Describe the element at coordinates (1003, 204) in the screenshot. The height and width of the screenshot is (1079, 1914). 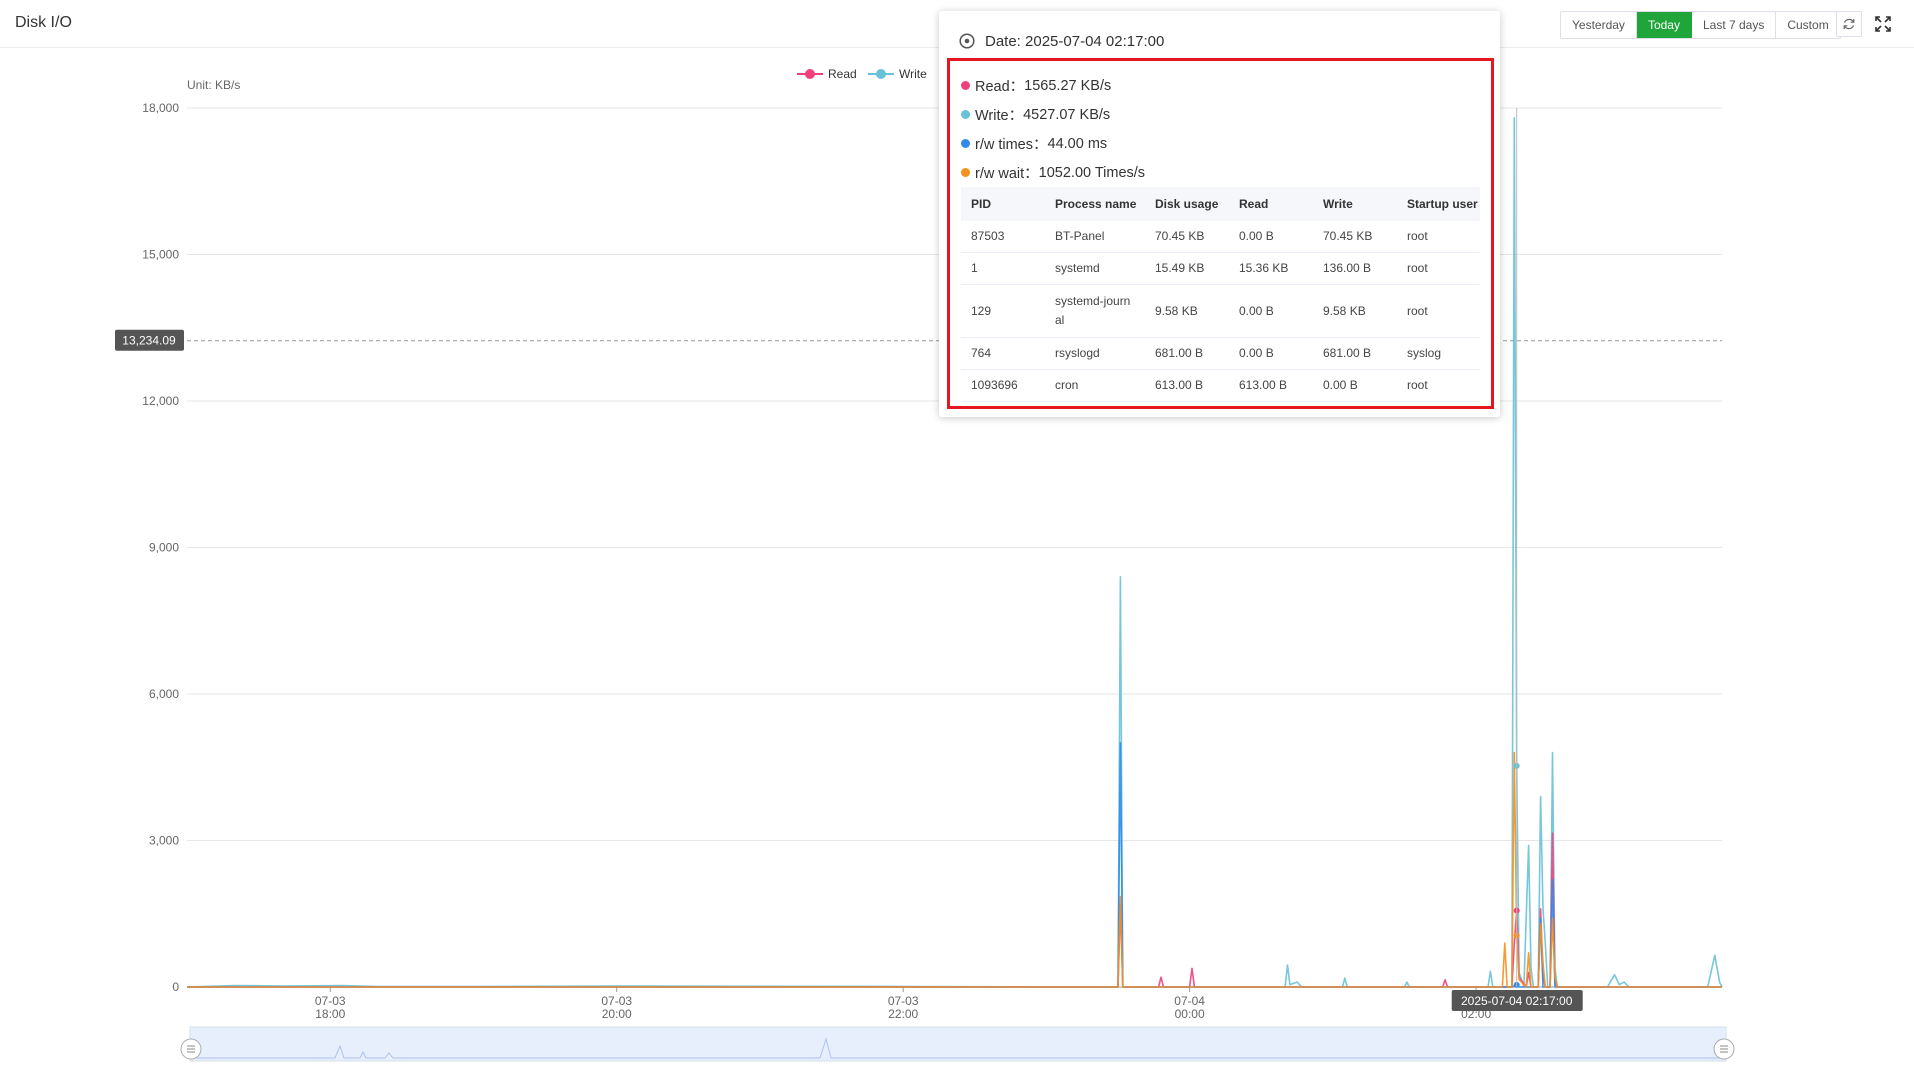
I see `column-header-pid: PID` at that location.